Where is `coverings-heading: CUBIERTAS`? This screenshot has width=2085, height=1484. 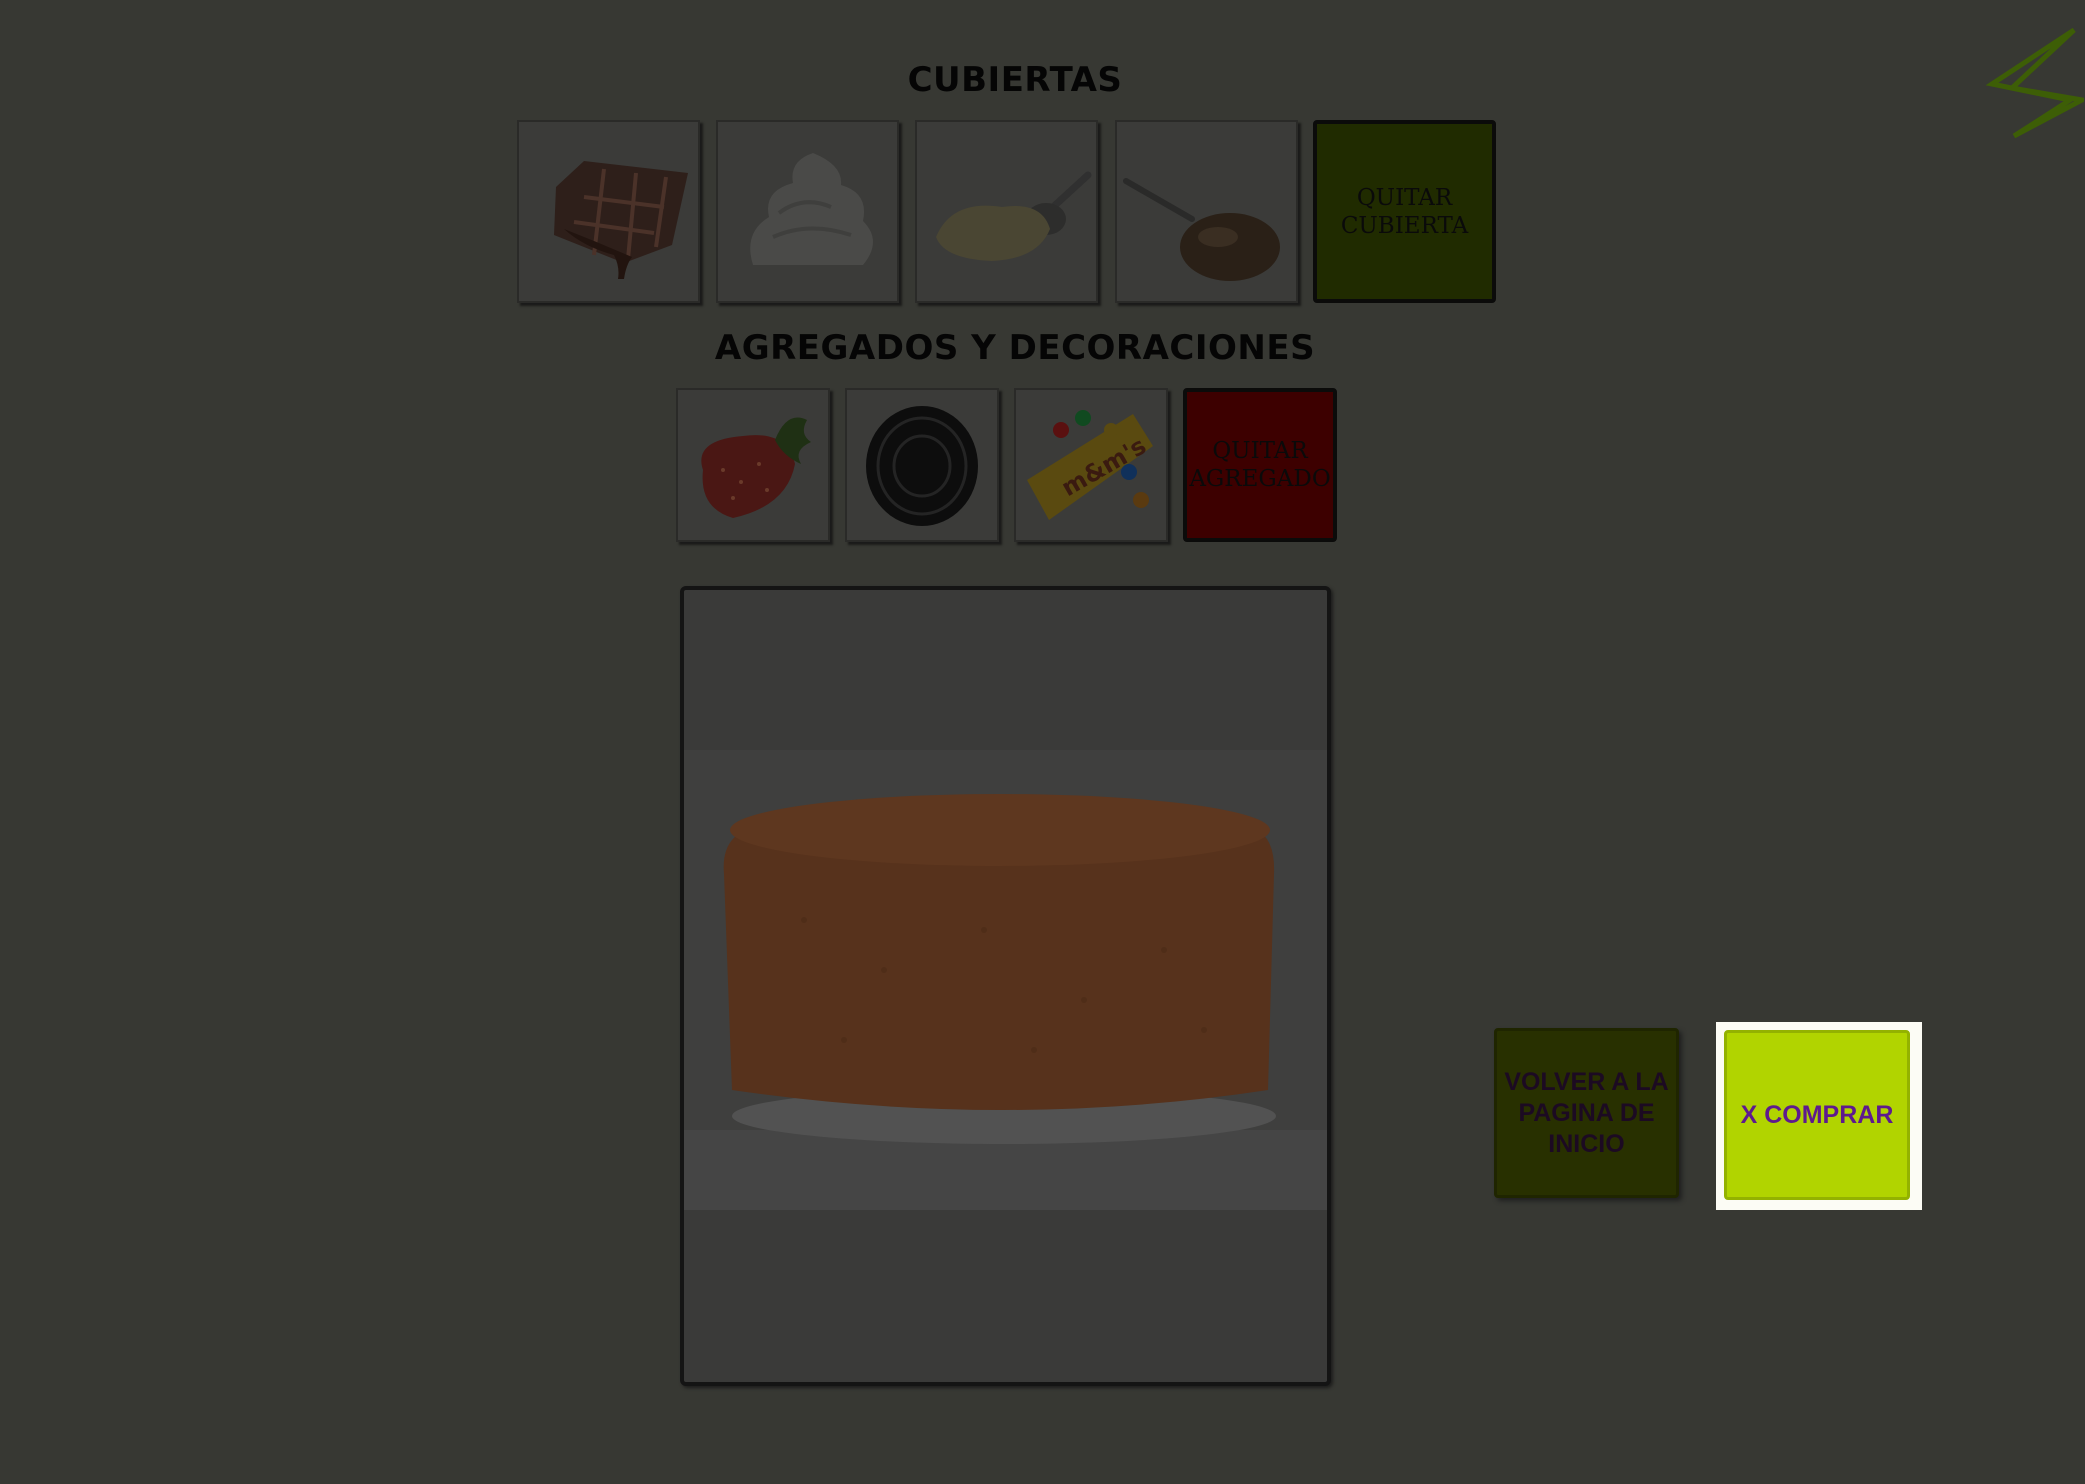
coverings-heading: CUBIERTAS is located at coordinates (1015, 80).